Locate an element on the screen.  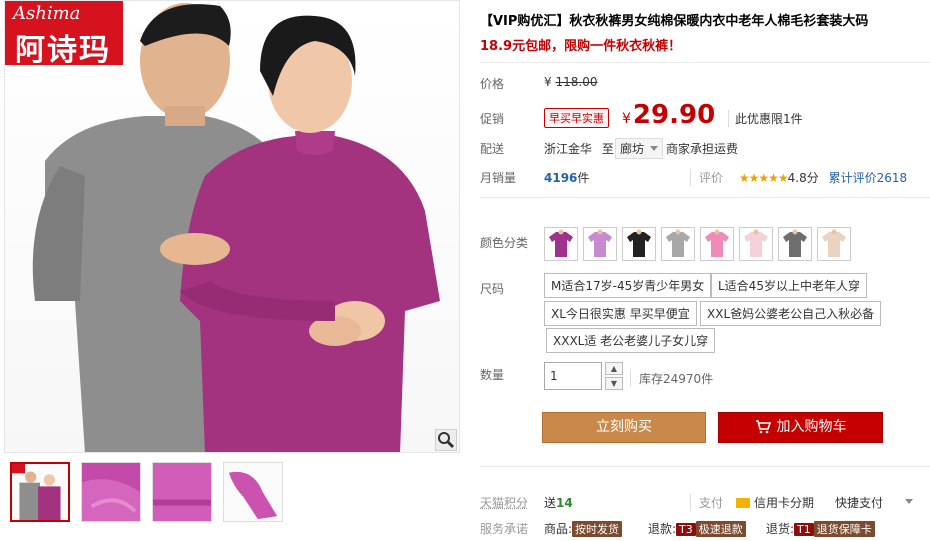
thumbnail-hem-image is located at coordinates (182, 492).